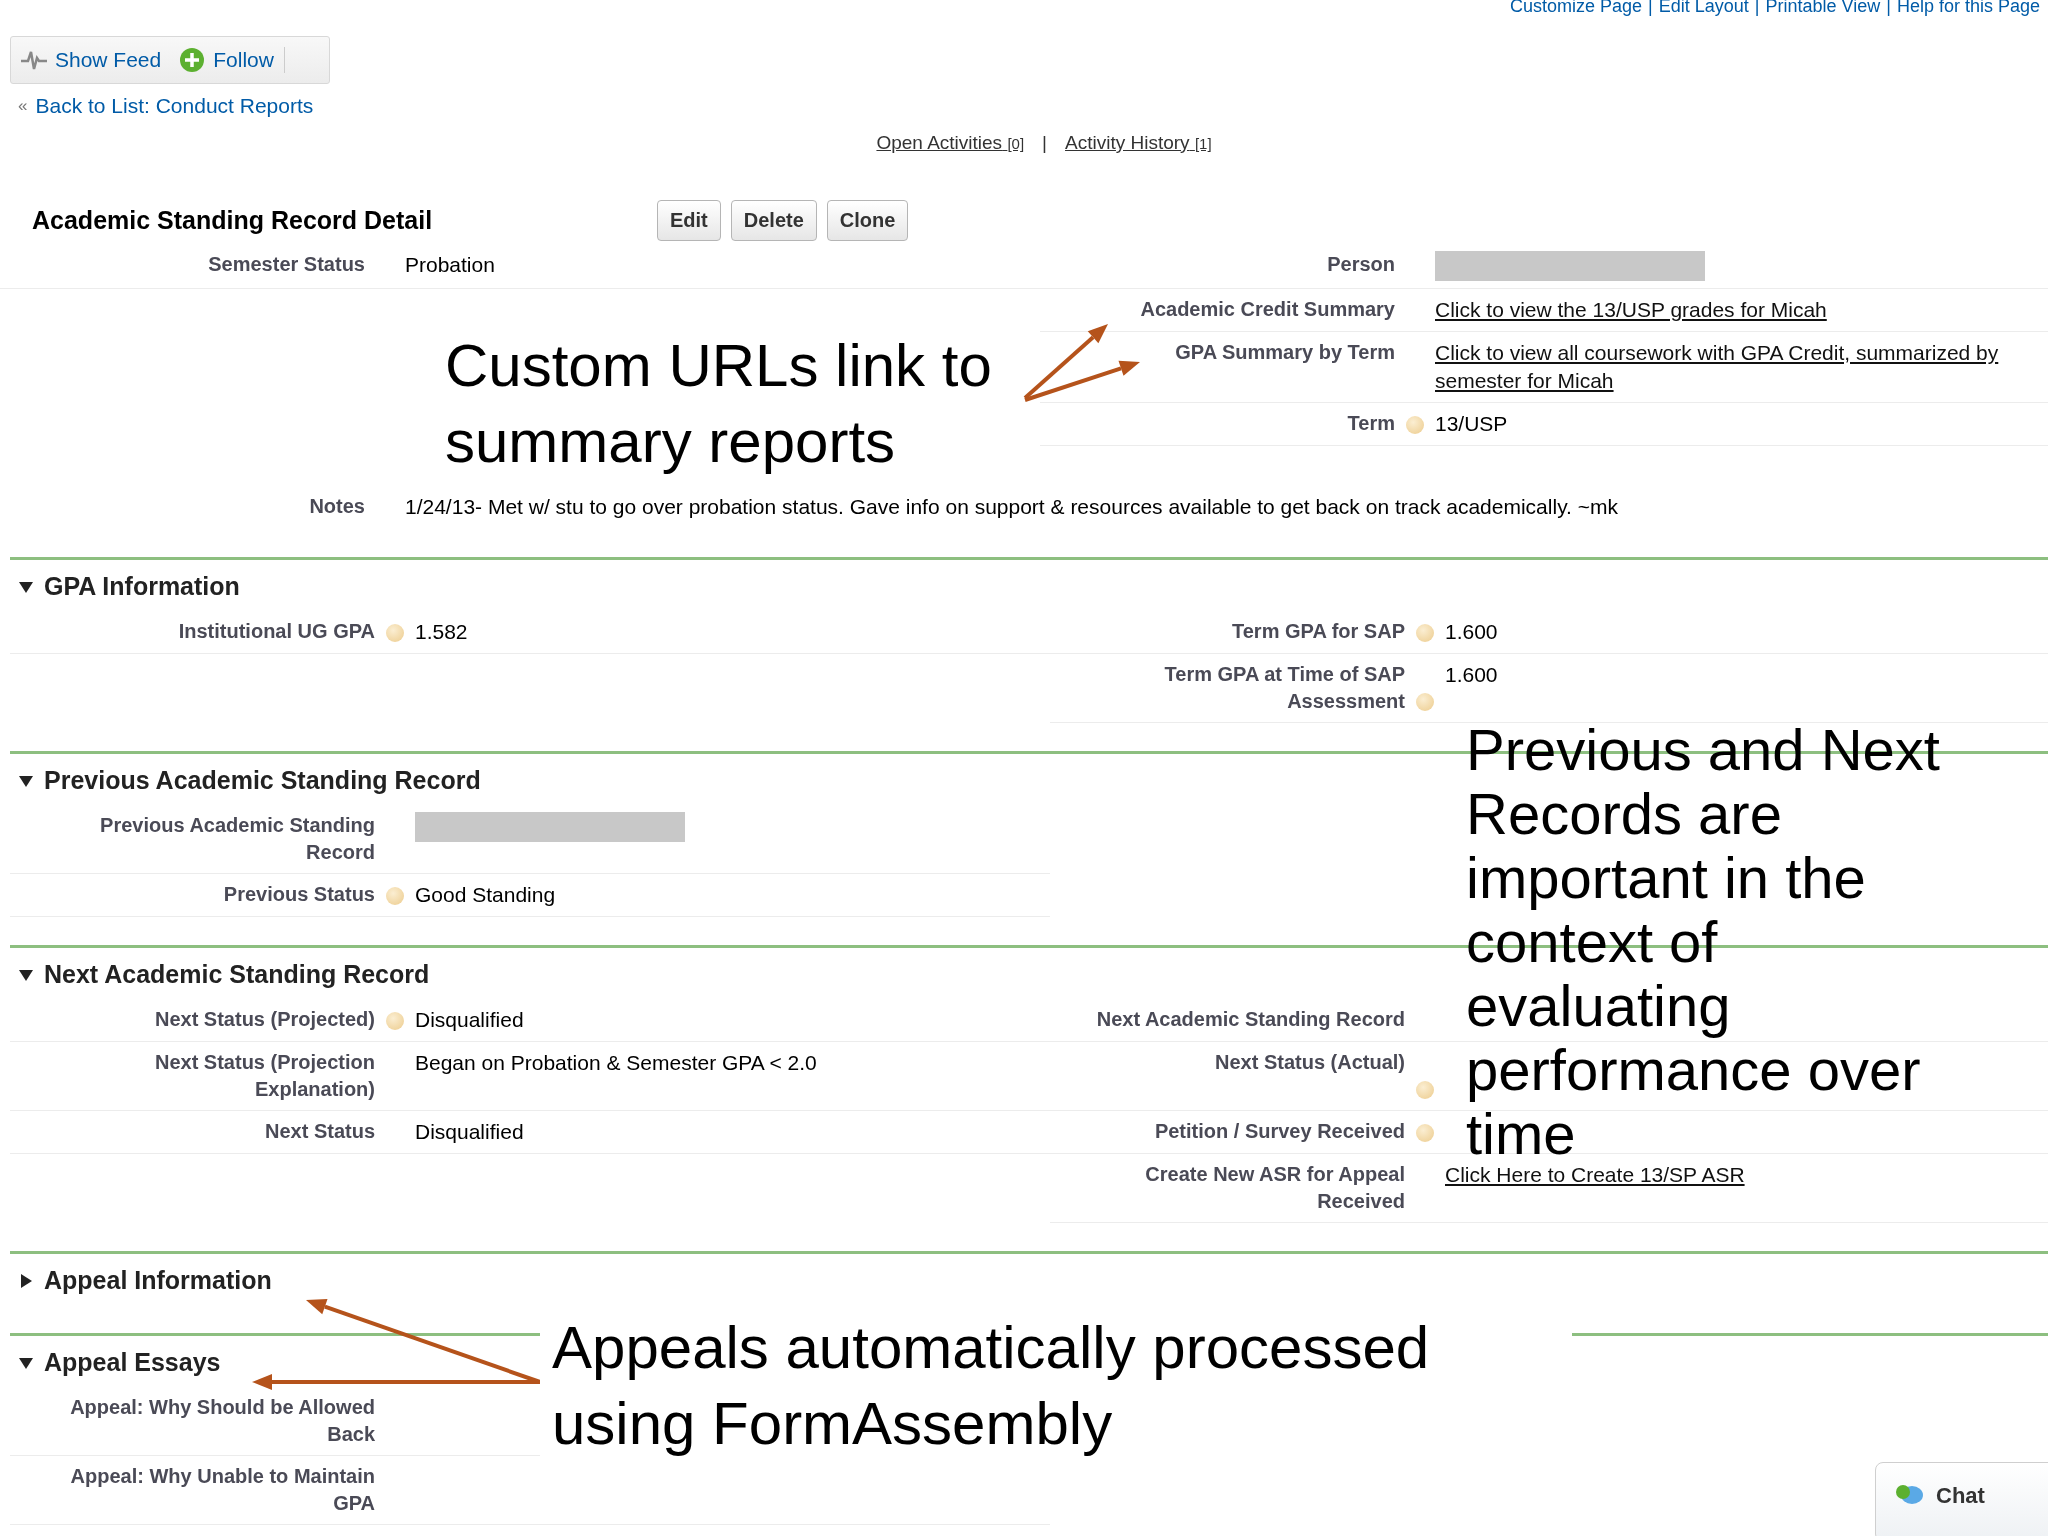 This screenshot has height=1536, width=2048. I want to click on value-link: Click to view the 13/USP grades for Micah, so click(1741, 310).